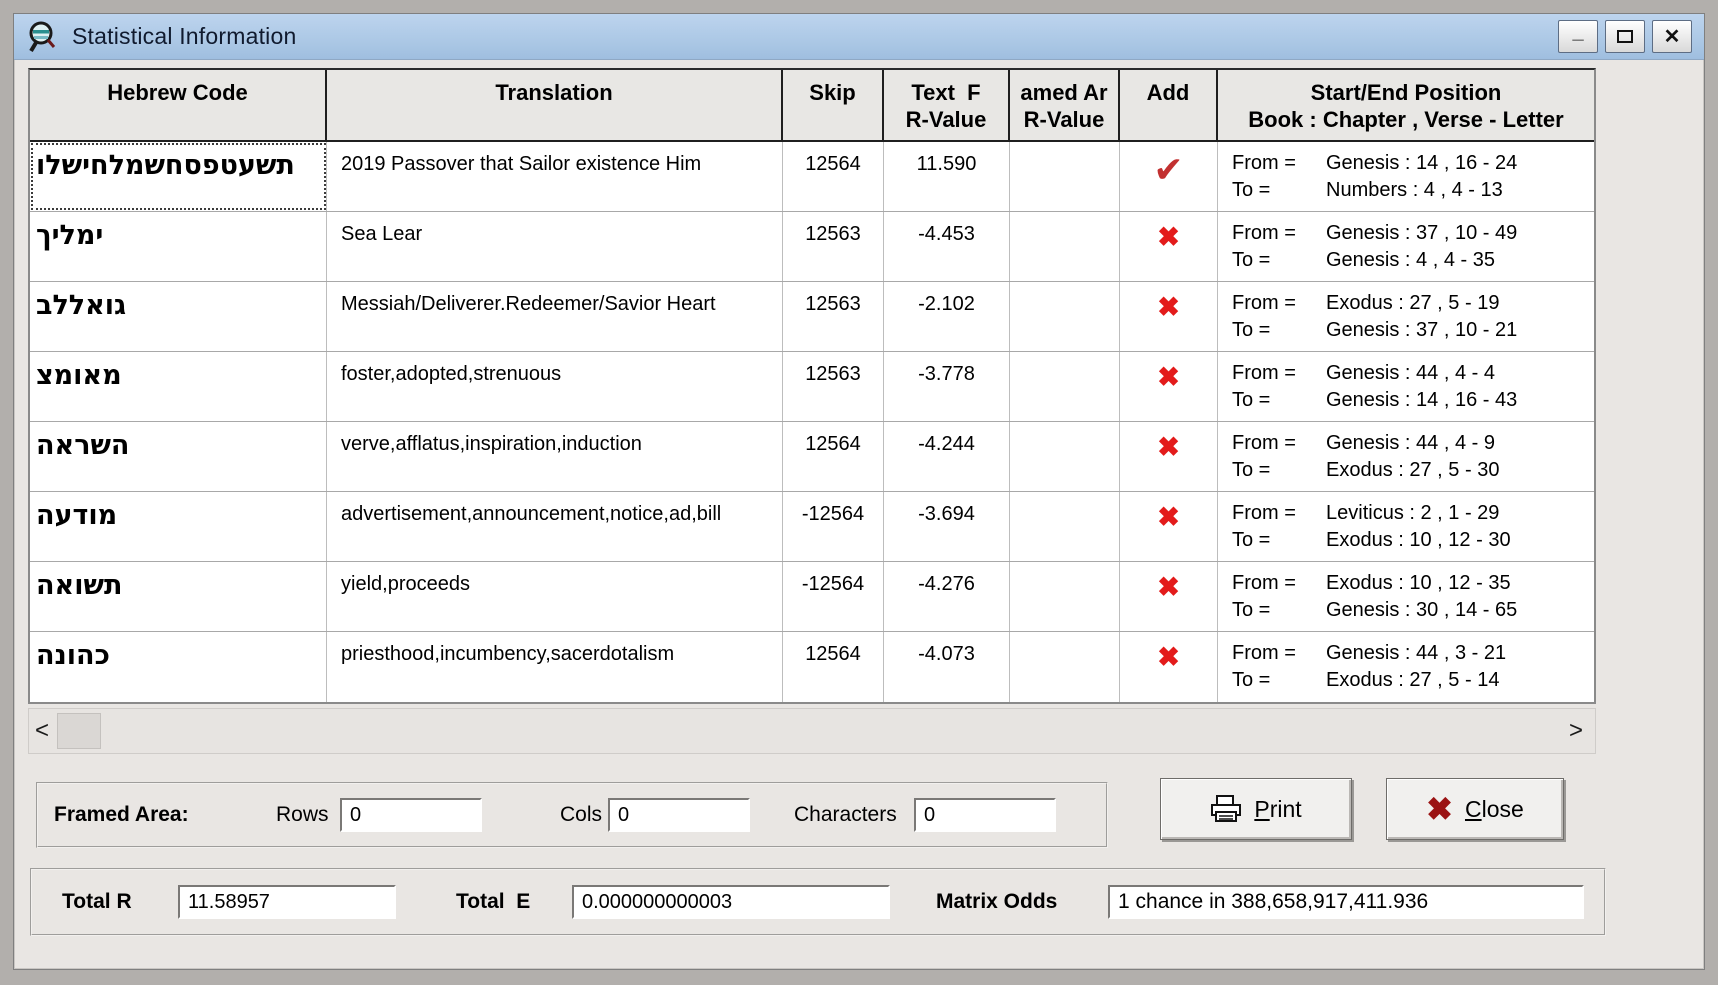 Image resolution: width=1718 pixels, height=985 pixels. What do you see at coordinates (1576, 731) in the screenshot?
I see `scroll-right-arrow-icon: >` at bounding box center [1576, 731].